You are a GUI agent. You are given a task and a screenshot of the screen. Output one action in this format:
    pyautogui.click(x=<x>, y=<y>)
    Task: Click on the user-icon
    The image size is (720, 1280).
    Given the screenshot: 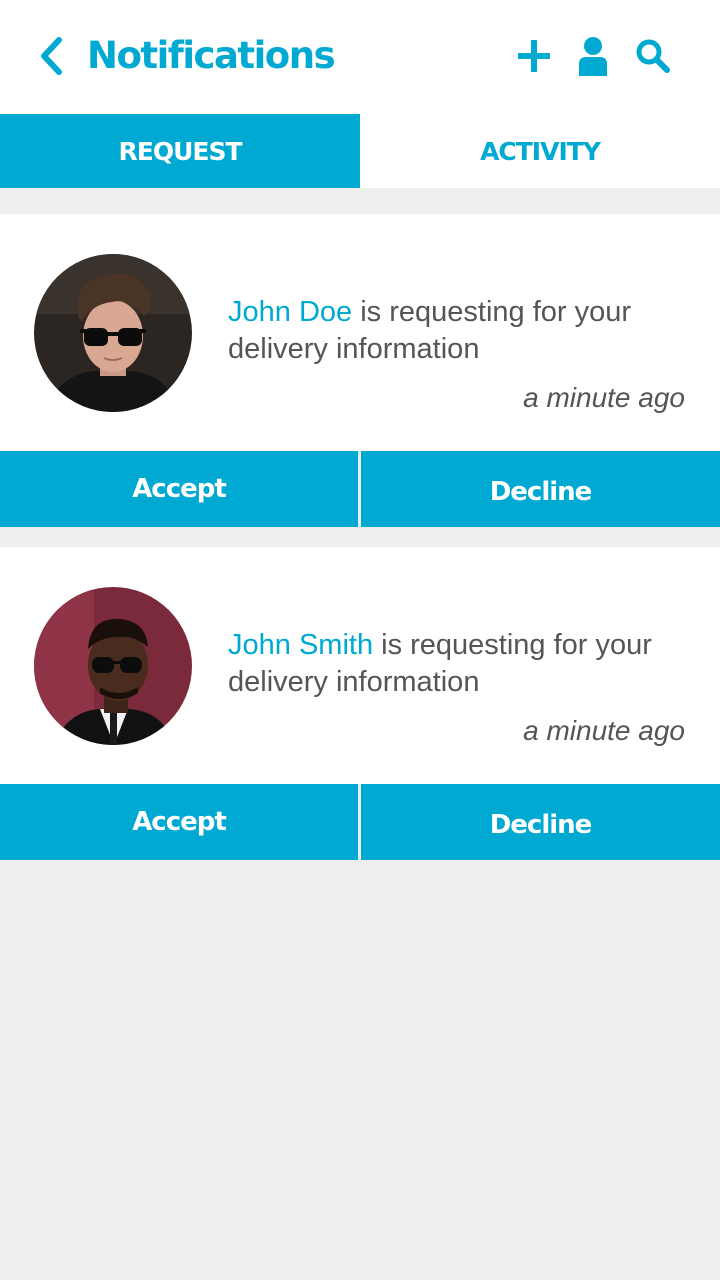 What is the action you would take?
    pyautogui.click(x=593, y=56)
    